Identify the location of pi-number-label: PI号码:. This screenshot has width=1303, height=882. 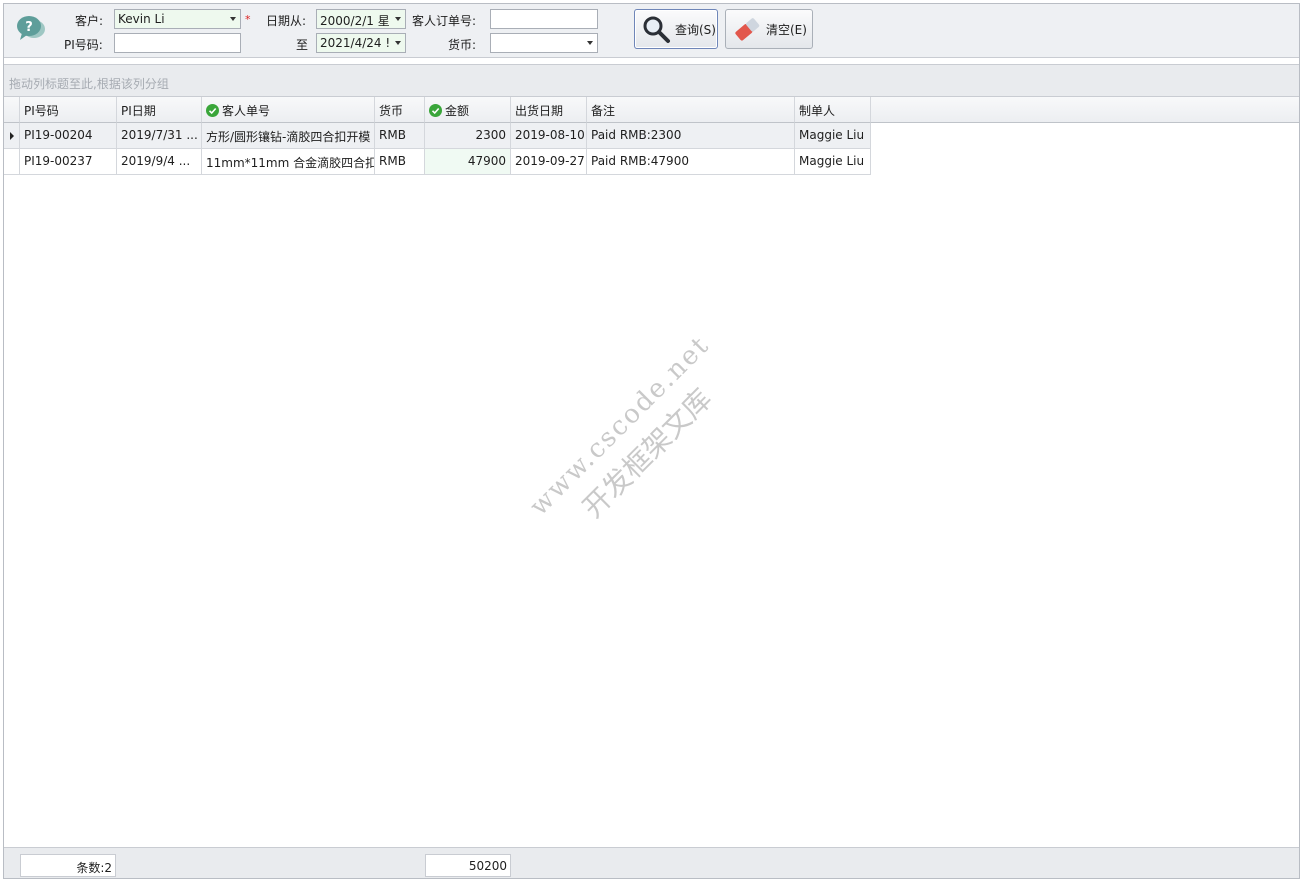
(83, 45).